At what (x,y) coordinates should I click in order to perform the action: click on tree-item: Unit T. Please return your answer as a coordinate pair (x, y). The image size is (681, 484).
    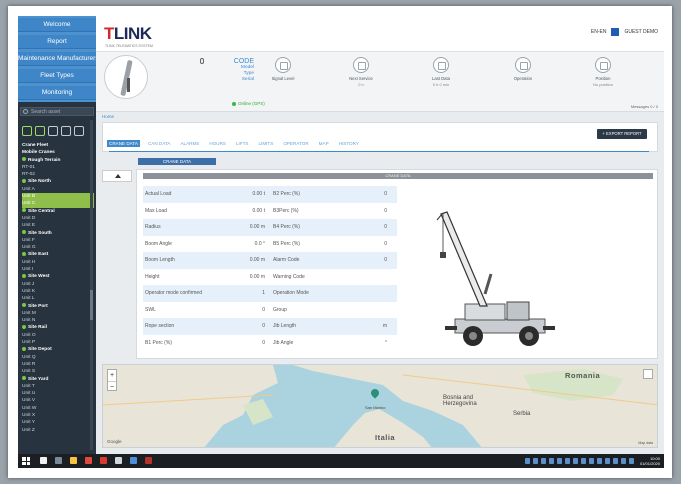
    Looking at the image, I should click on (58, 386).